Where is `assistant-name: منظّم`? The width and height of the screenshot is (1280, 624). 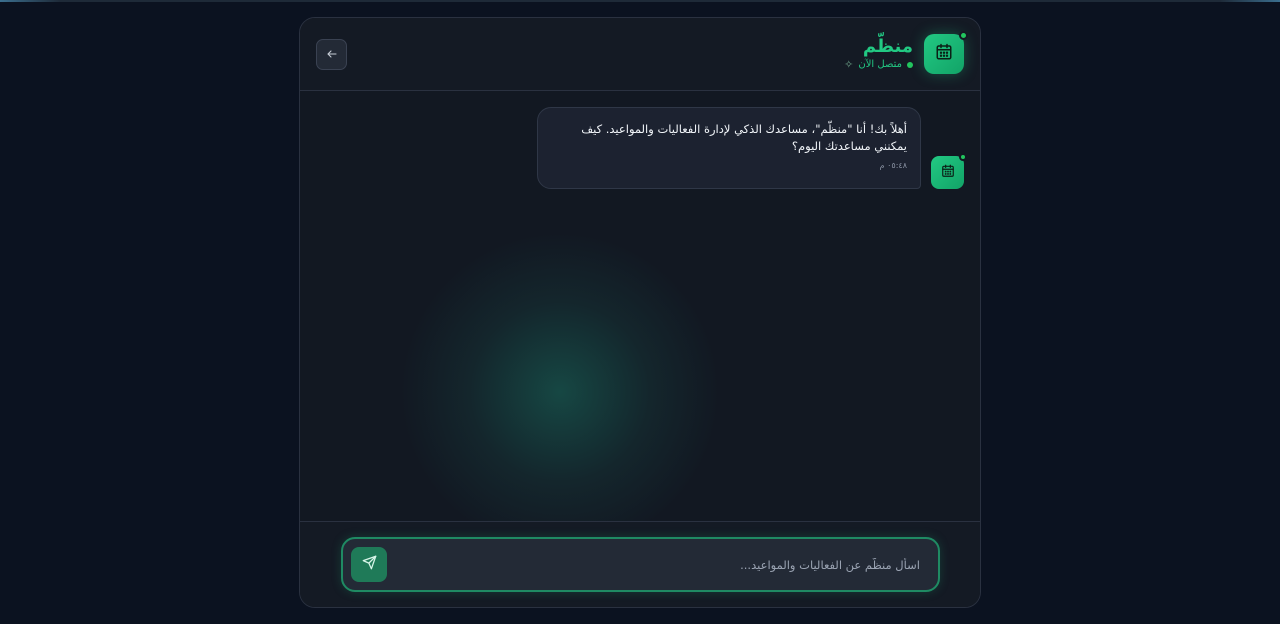 assistant-name: منظّم is located at coordinates (887, 46).